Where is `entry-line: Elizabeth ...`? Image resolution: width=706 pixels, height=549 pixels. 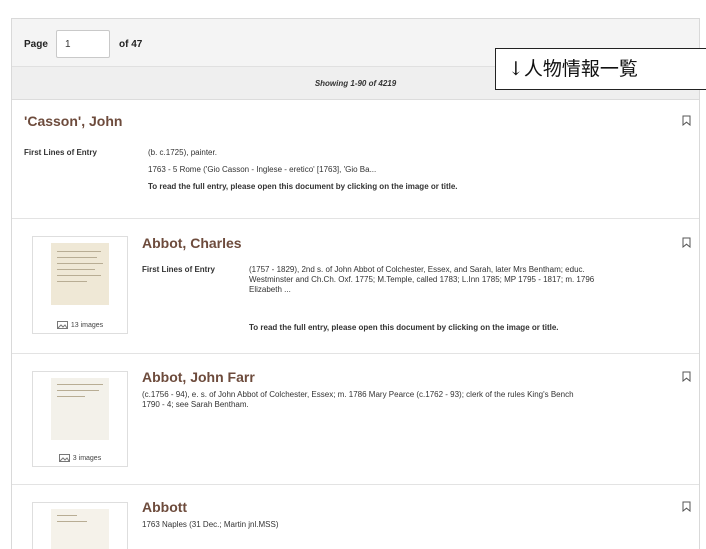
entry-line: Elizabeth ... is located at coordinates (270, 289).